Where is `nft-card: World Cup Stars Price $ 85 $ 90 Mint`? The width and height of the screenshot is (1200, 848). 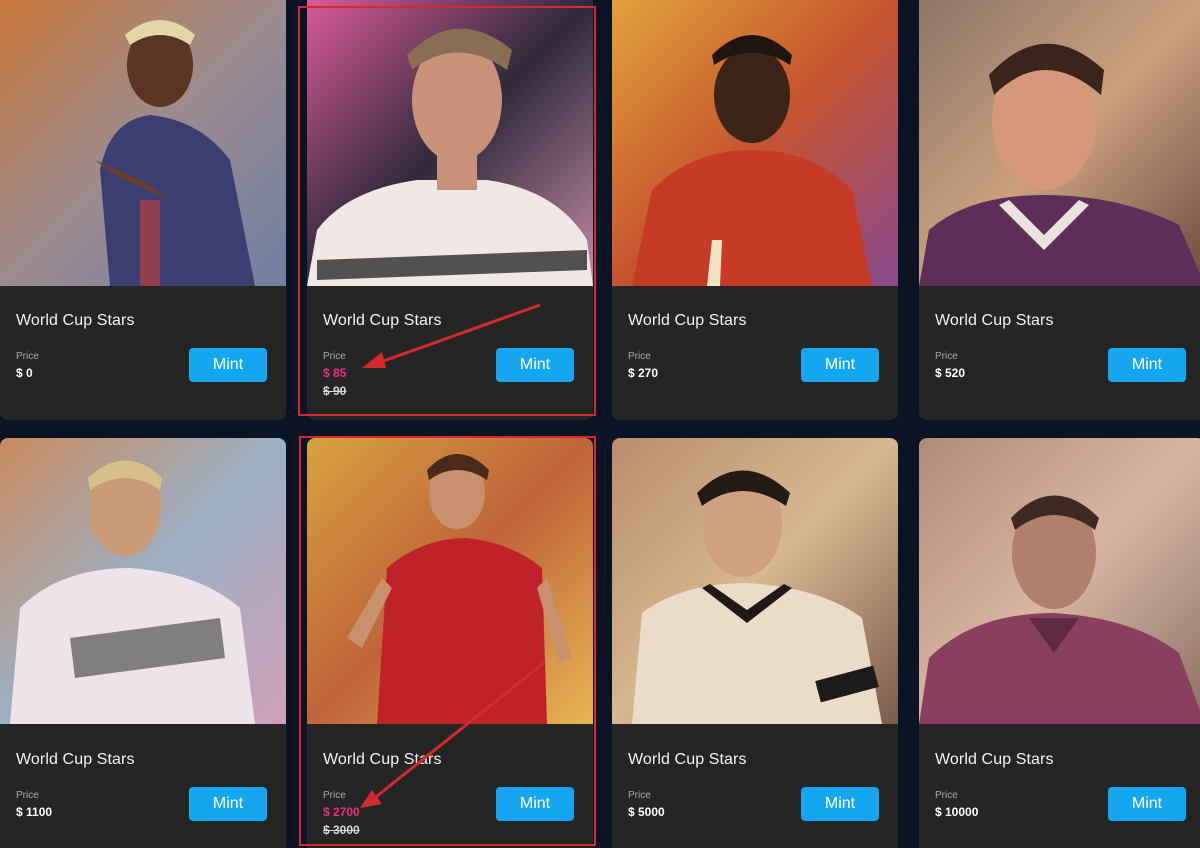
nft-card: World Cup Stars Price $ 85 $ 90 Mint is located at coordinates (450, 210).